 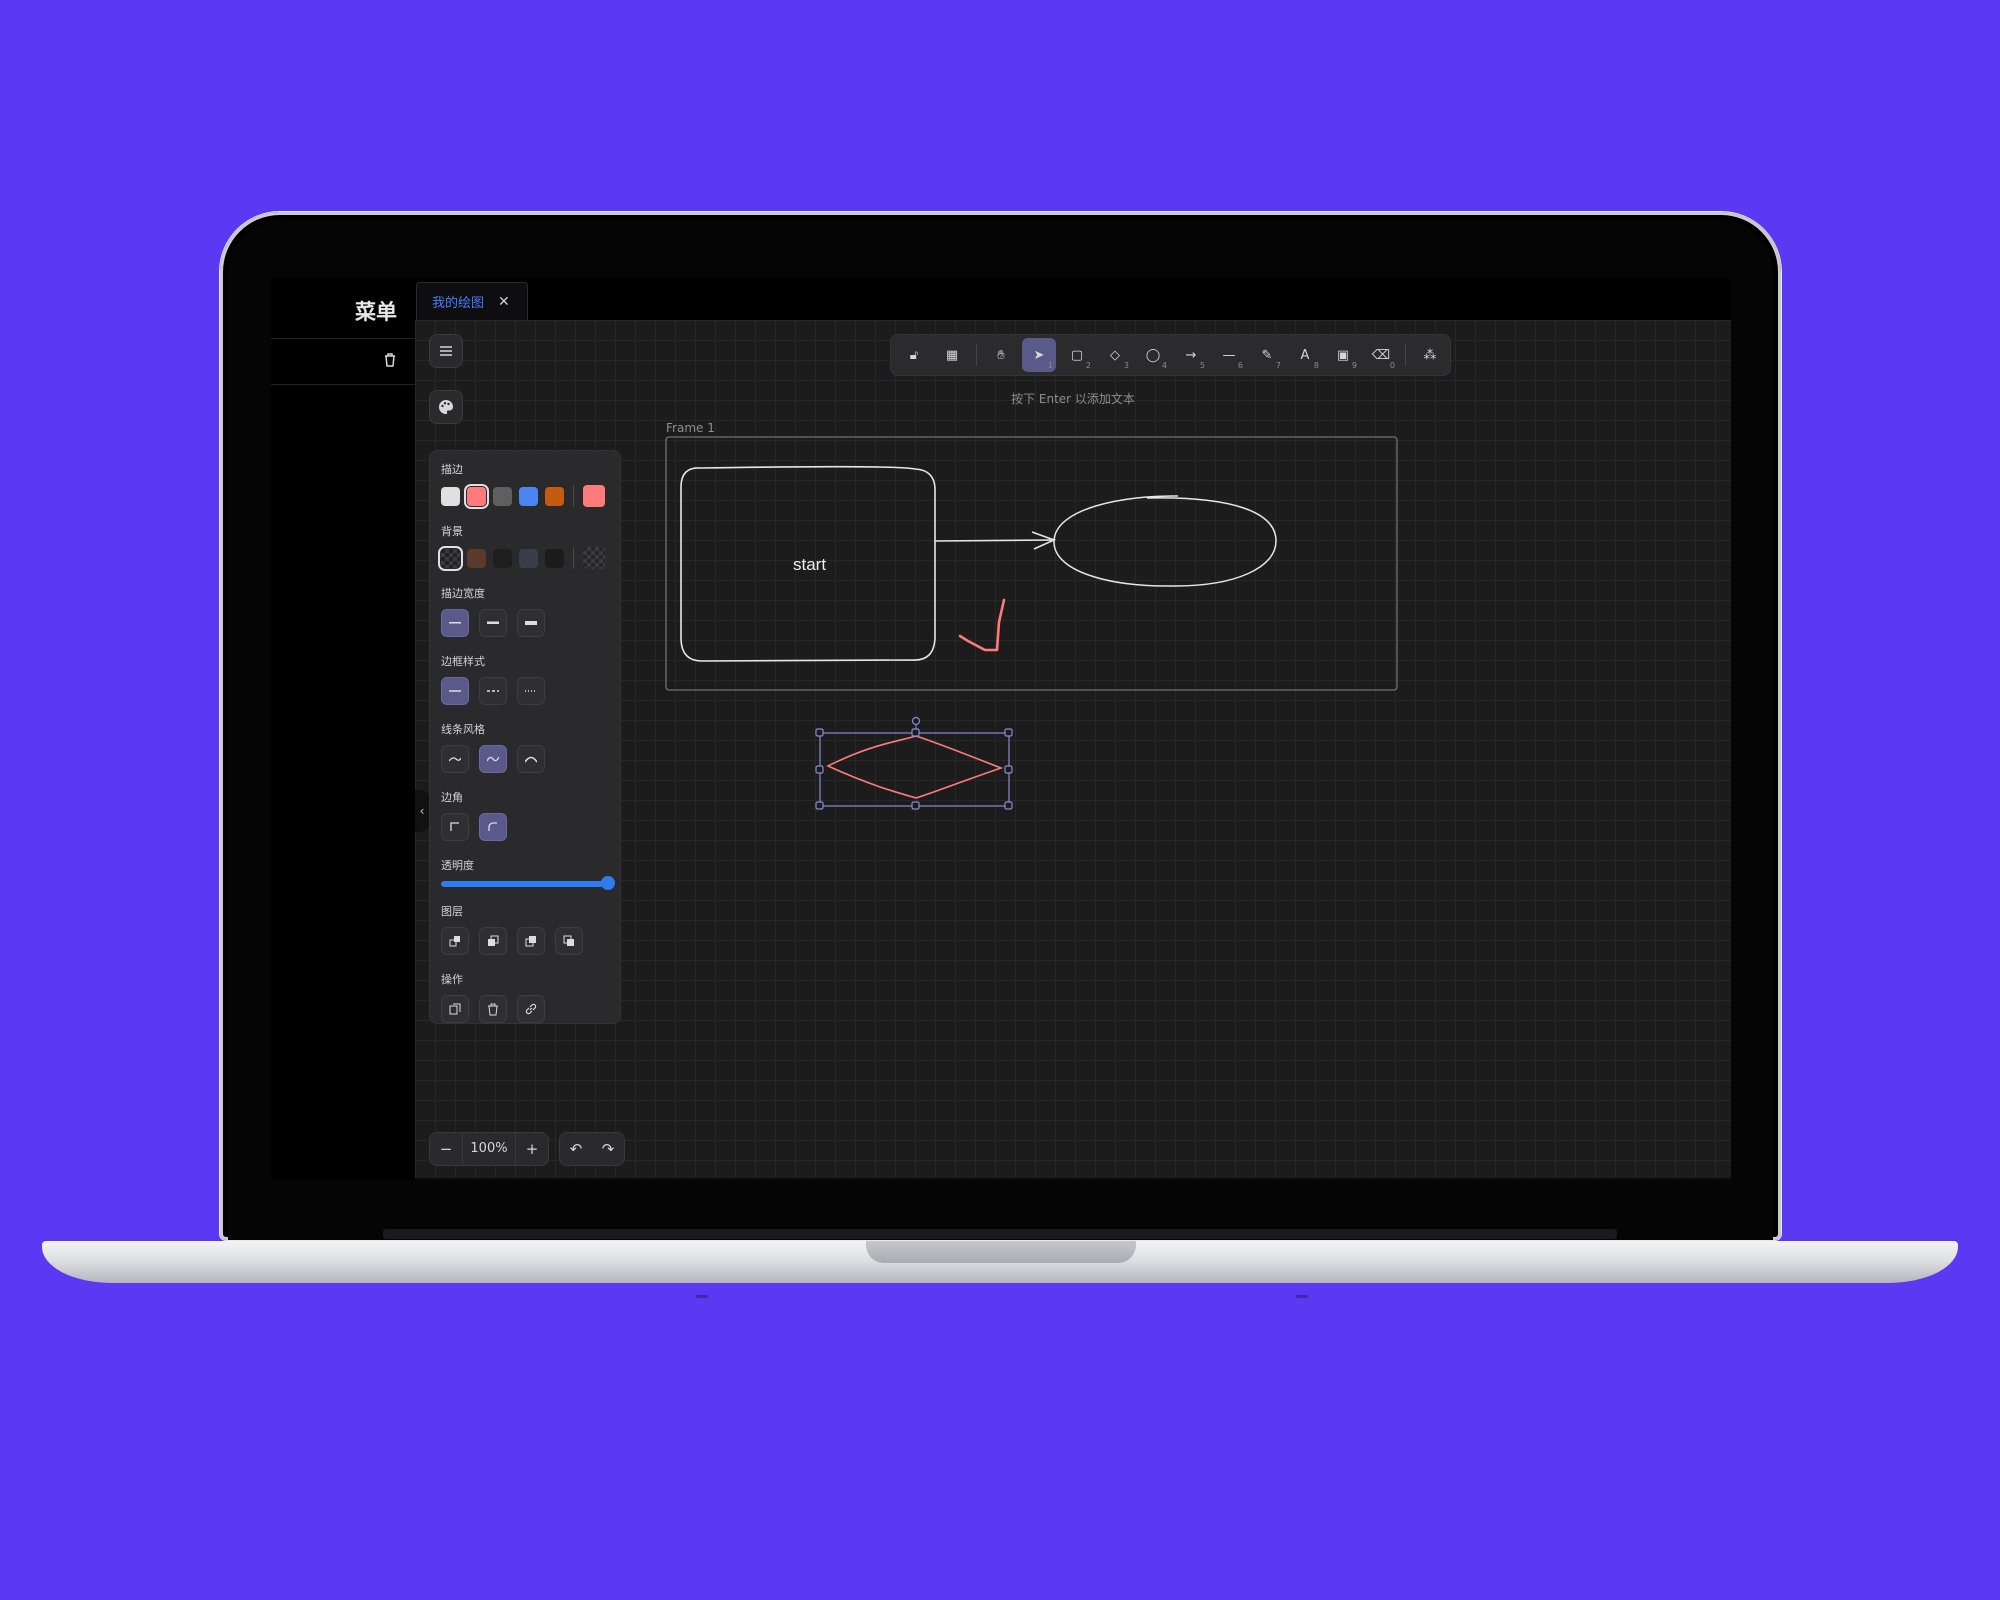 I want to click on pencil-stroke, so click(x=982, y=625).